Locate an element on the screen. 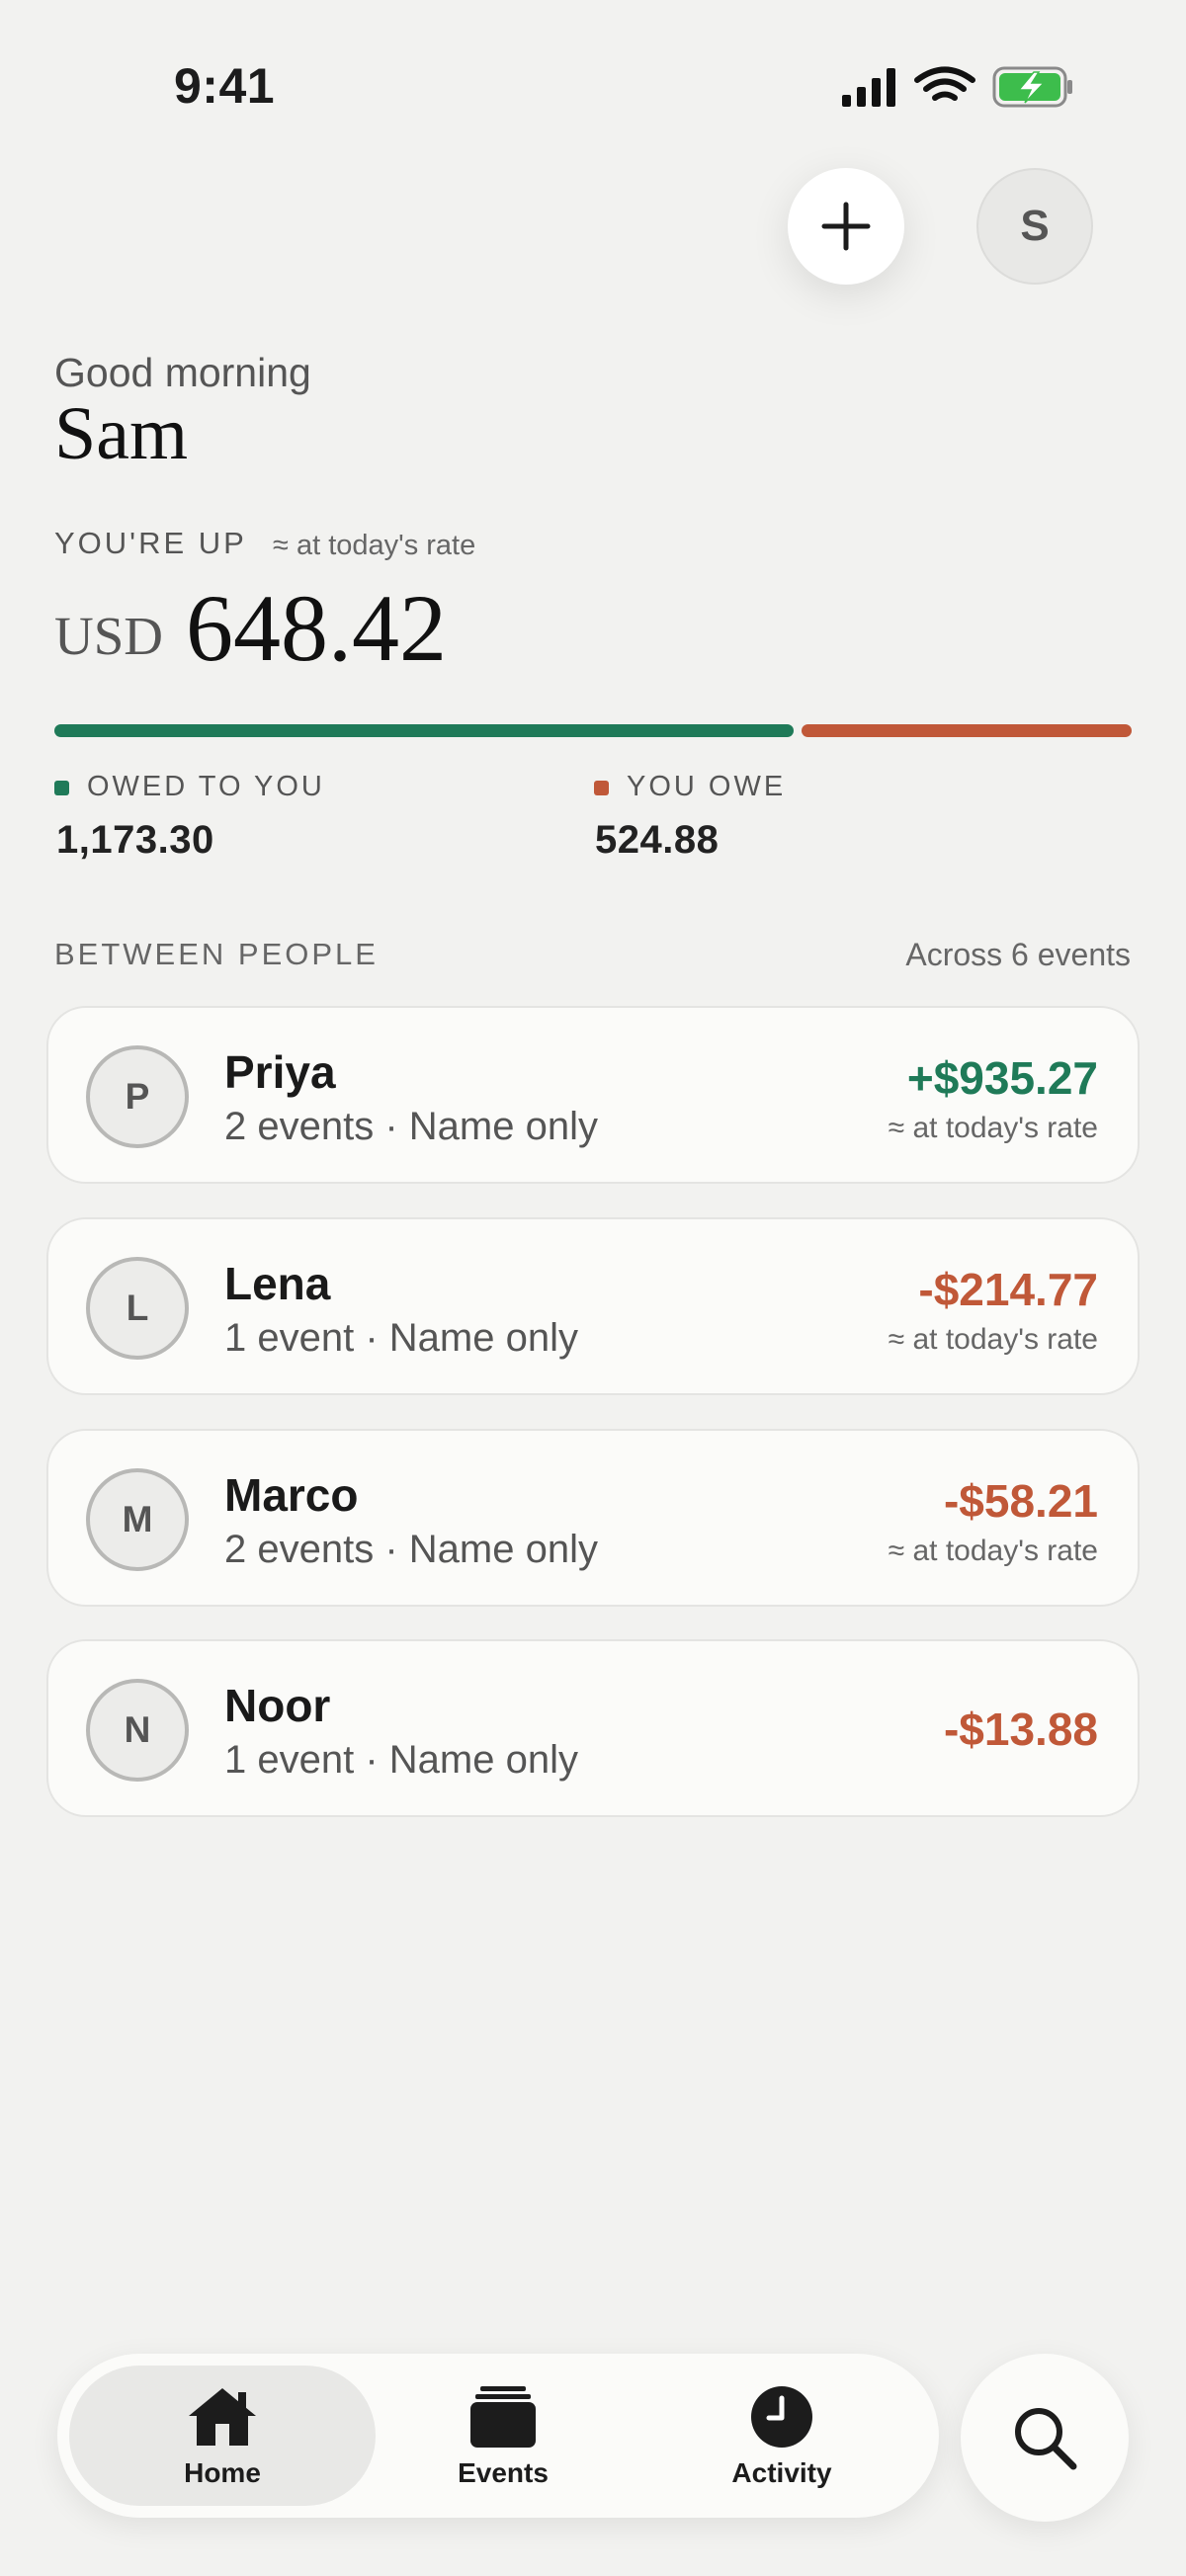 The width and height of the screenshot is (1186, 2576). tab-events: Events is located at coordinates (503, 2436).